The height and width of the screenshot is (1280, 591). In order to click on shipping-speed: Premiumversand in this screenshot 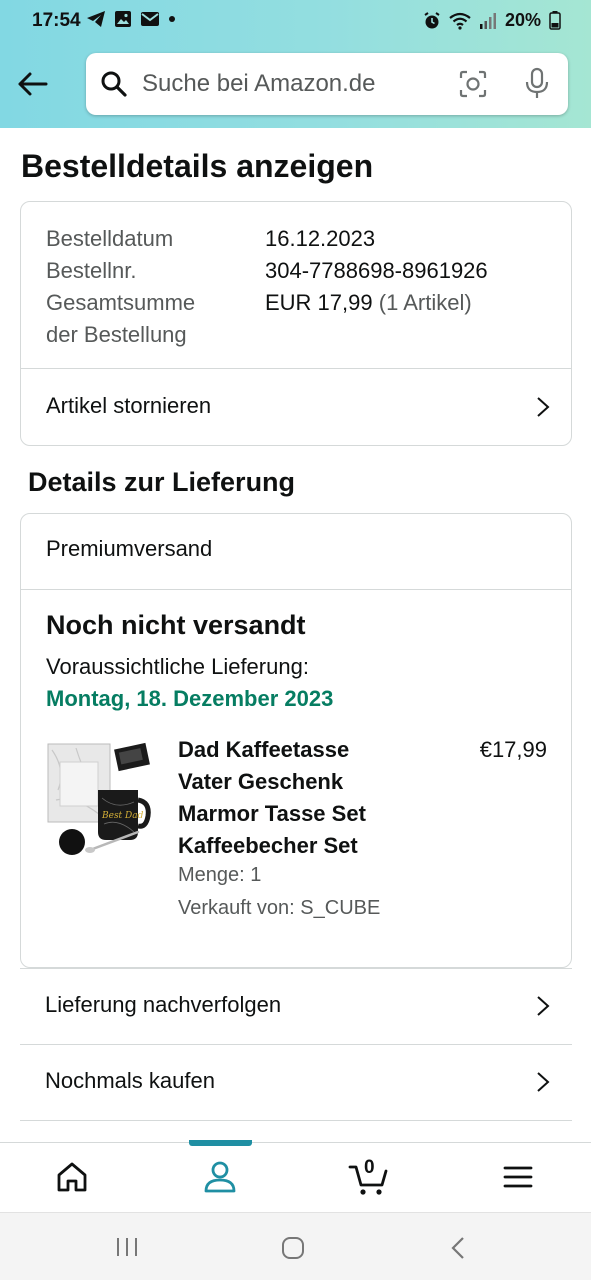, I will do `click(129, 548)`.